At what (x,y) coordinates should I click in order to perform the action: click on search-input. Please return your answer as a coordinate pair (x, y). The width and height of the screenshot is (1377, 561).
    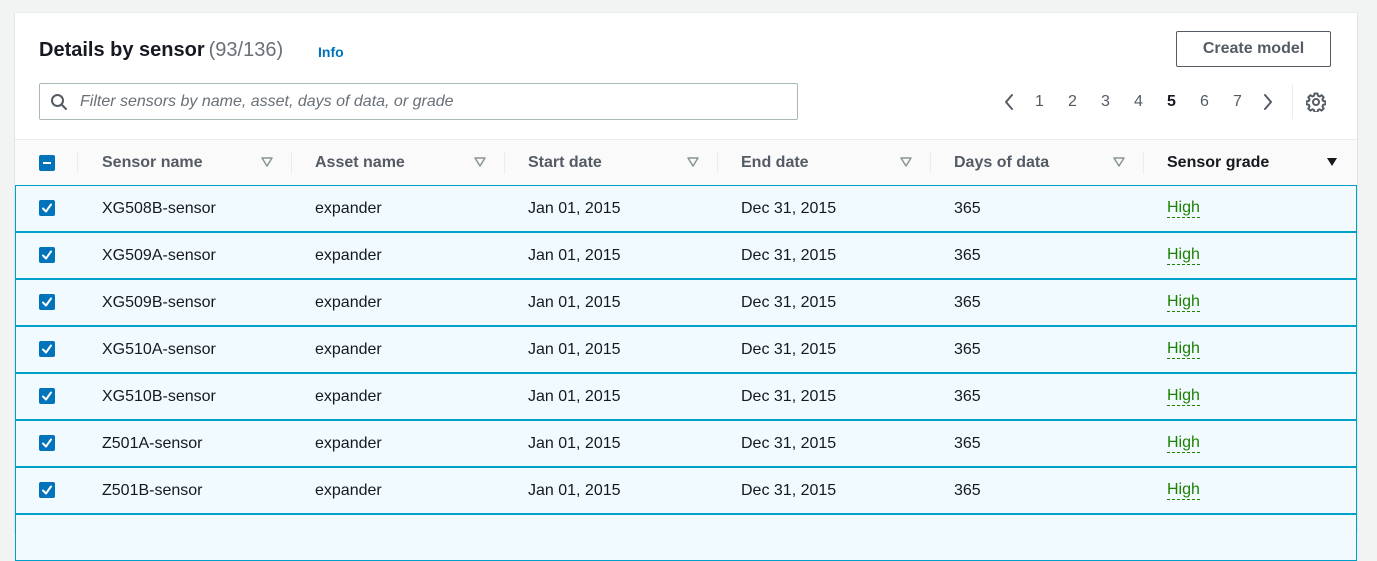
    Looking at the image, I should click on (437, 101).